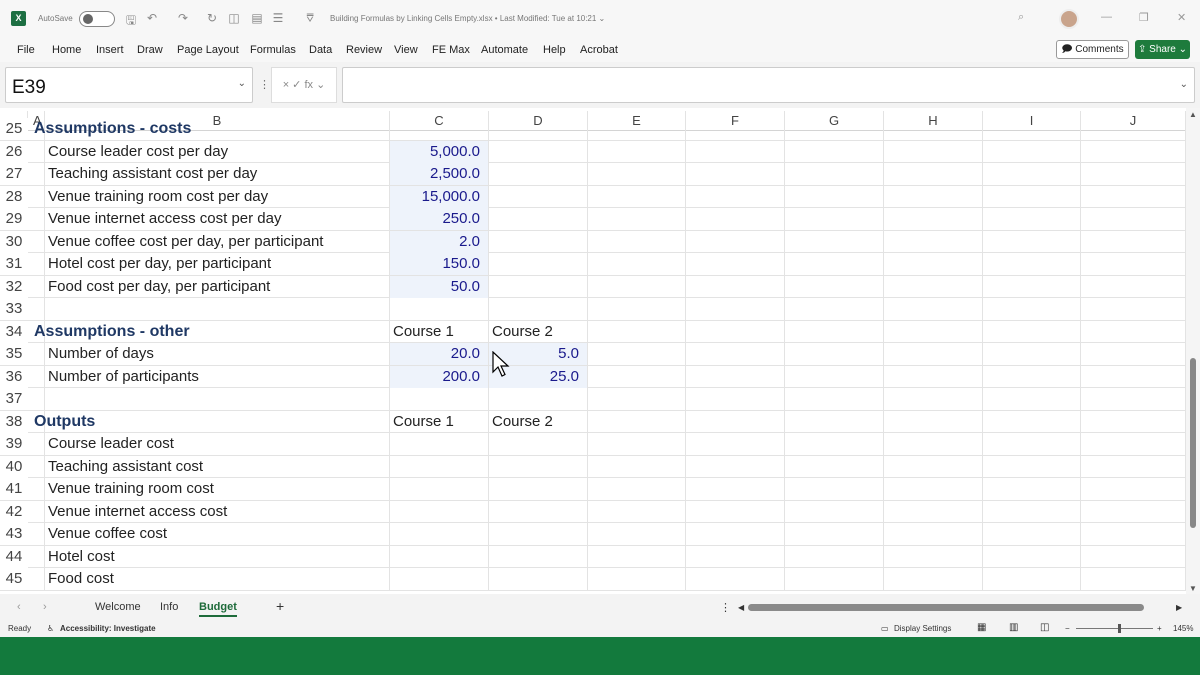  Describe the element at coordinates (1193, 443) in the screenshot. I see `vertical-scroll-thumb` at that location.